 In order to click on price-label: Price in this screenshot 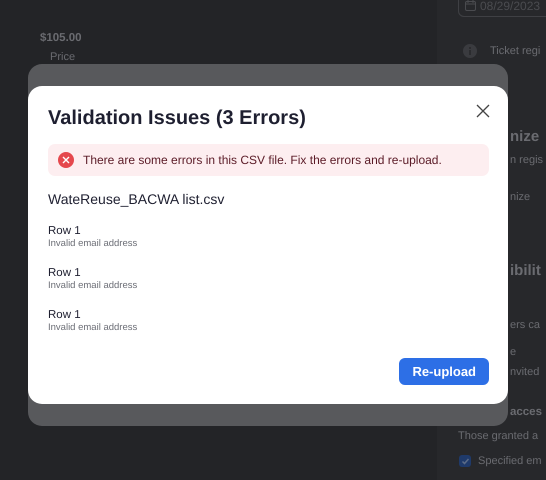, I will do `click(63, 57)`.